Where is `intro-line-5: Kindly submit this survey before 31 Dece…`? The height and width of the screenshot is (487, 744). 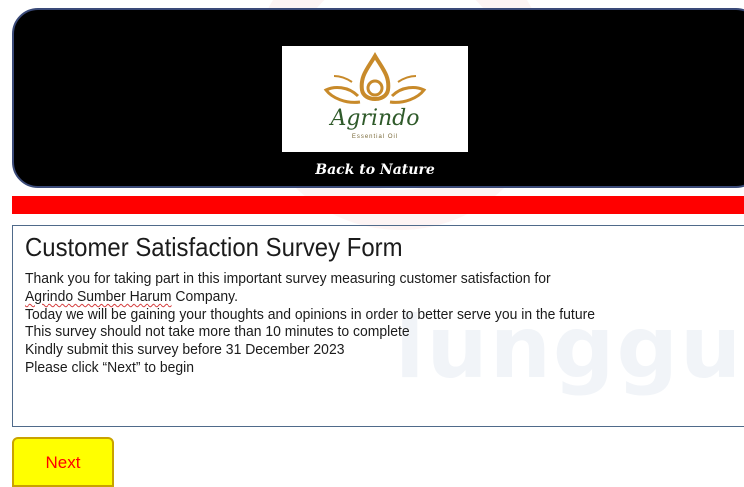
intro-line-5: Kindly submit this survey before 31 Dece… is located at coordinates (185, 350).